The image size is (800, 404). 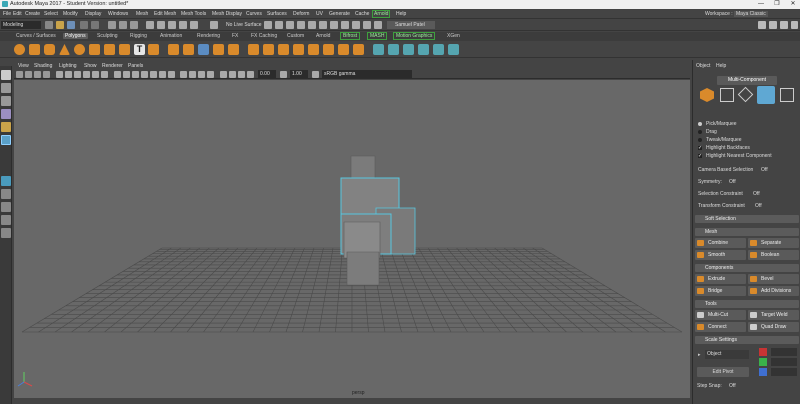 I want to click on extrude-button: Extrude, so click(x=720, y=279).